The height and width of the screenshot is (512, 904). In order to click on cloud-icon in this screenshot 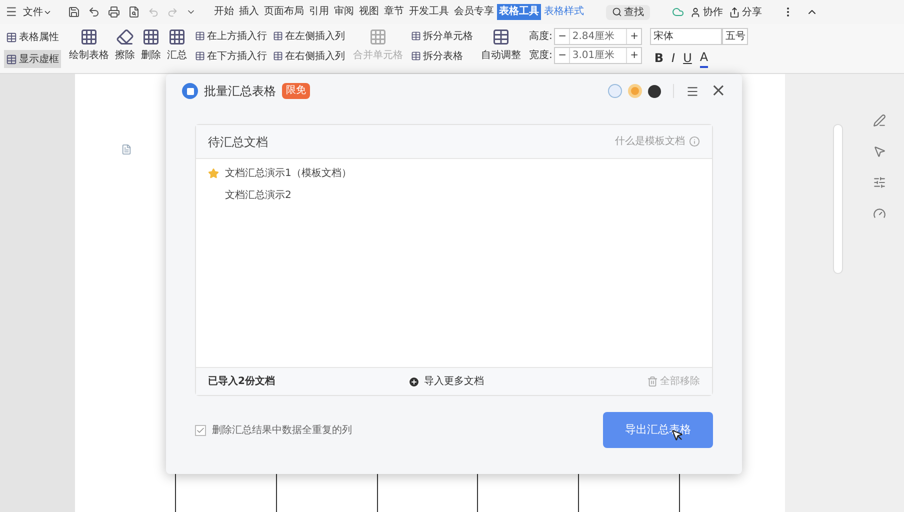, I will do `click(678, 12)`.